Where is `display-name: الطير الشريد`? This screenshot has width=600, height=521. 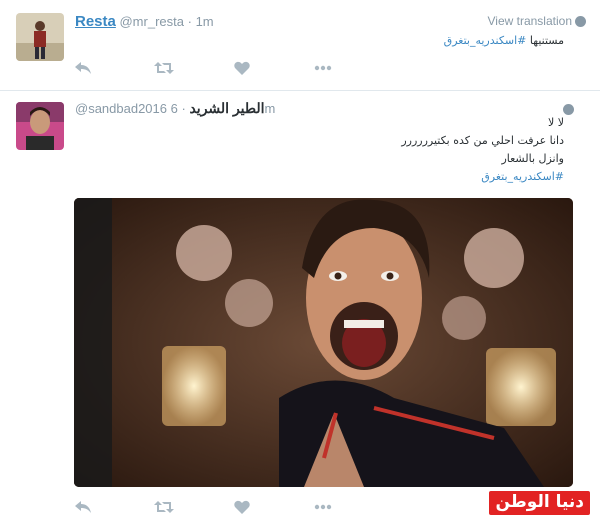 display-name: الطير الشريد is located at coordinates (226, 108).